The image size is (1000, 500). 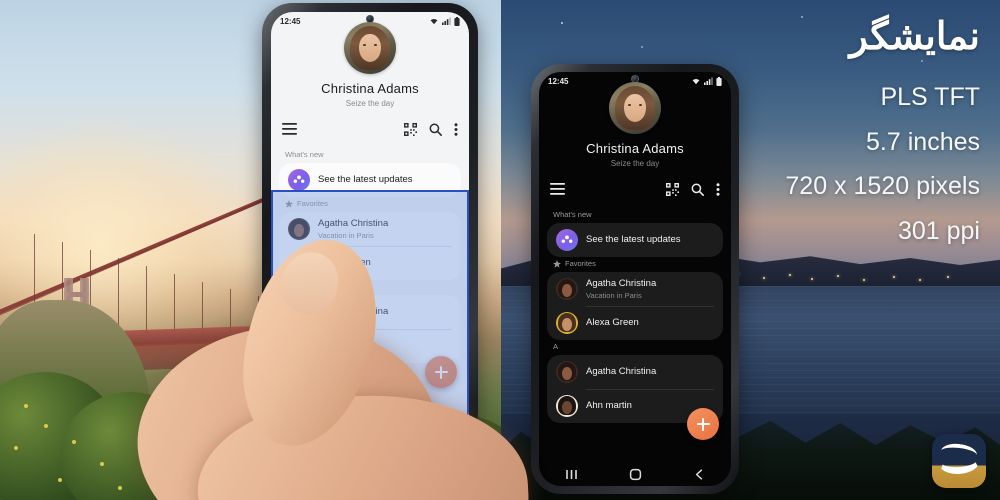 I want to click on system-navbar-light, so click(x=370, y=422).